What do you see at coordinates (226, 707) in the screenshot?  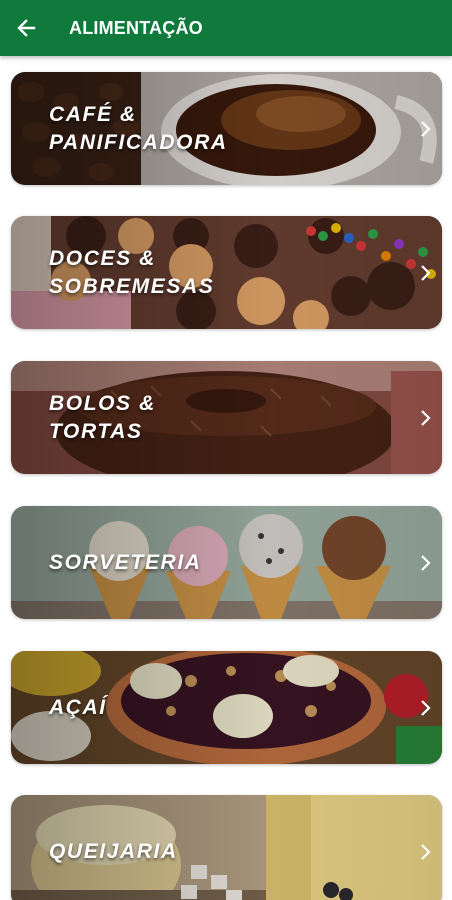 I see `category-card-acai: AÇAÍ` at bounding box center [226, 707].